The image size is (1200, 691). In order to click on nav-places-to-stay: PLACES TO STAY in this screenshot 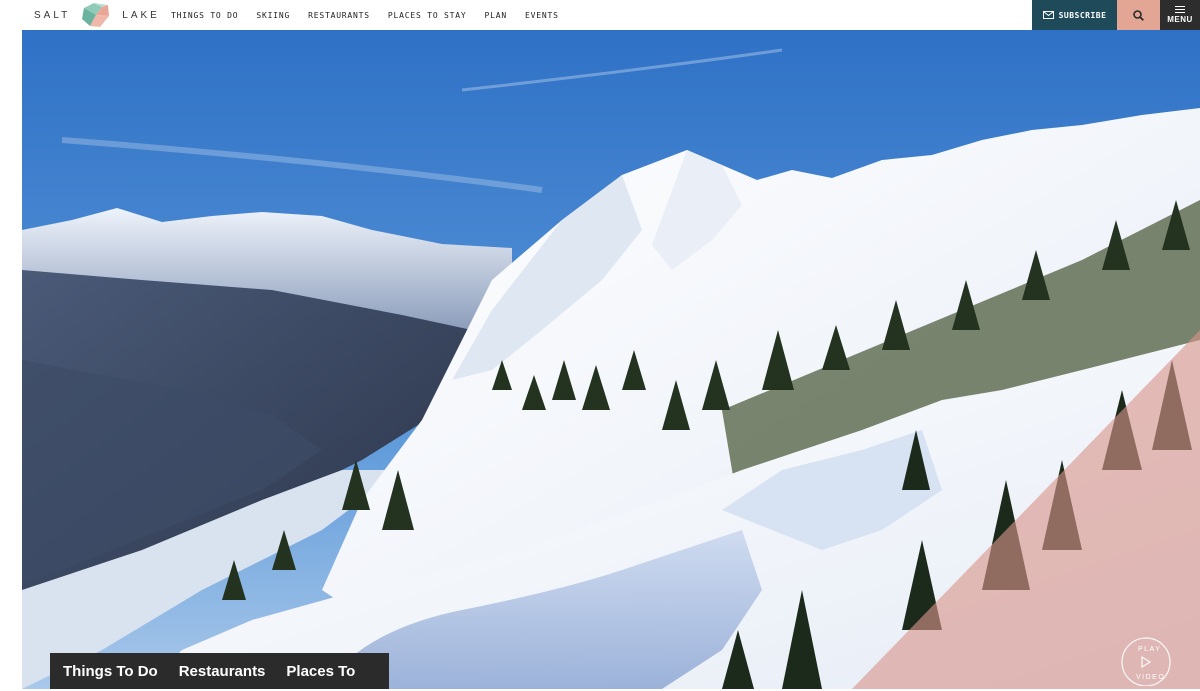, I will do `click(427, 15)`.